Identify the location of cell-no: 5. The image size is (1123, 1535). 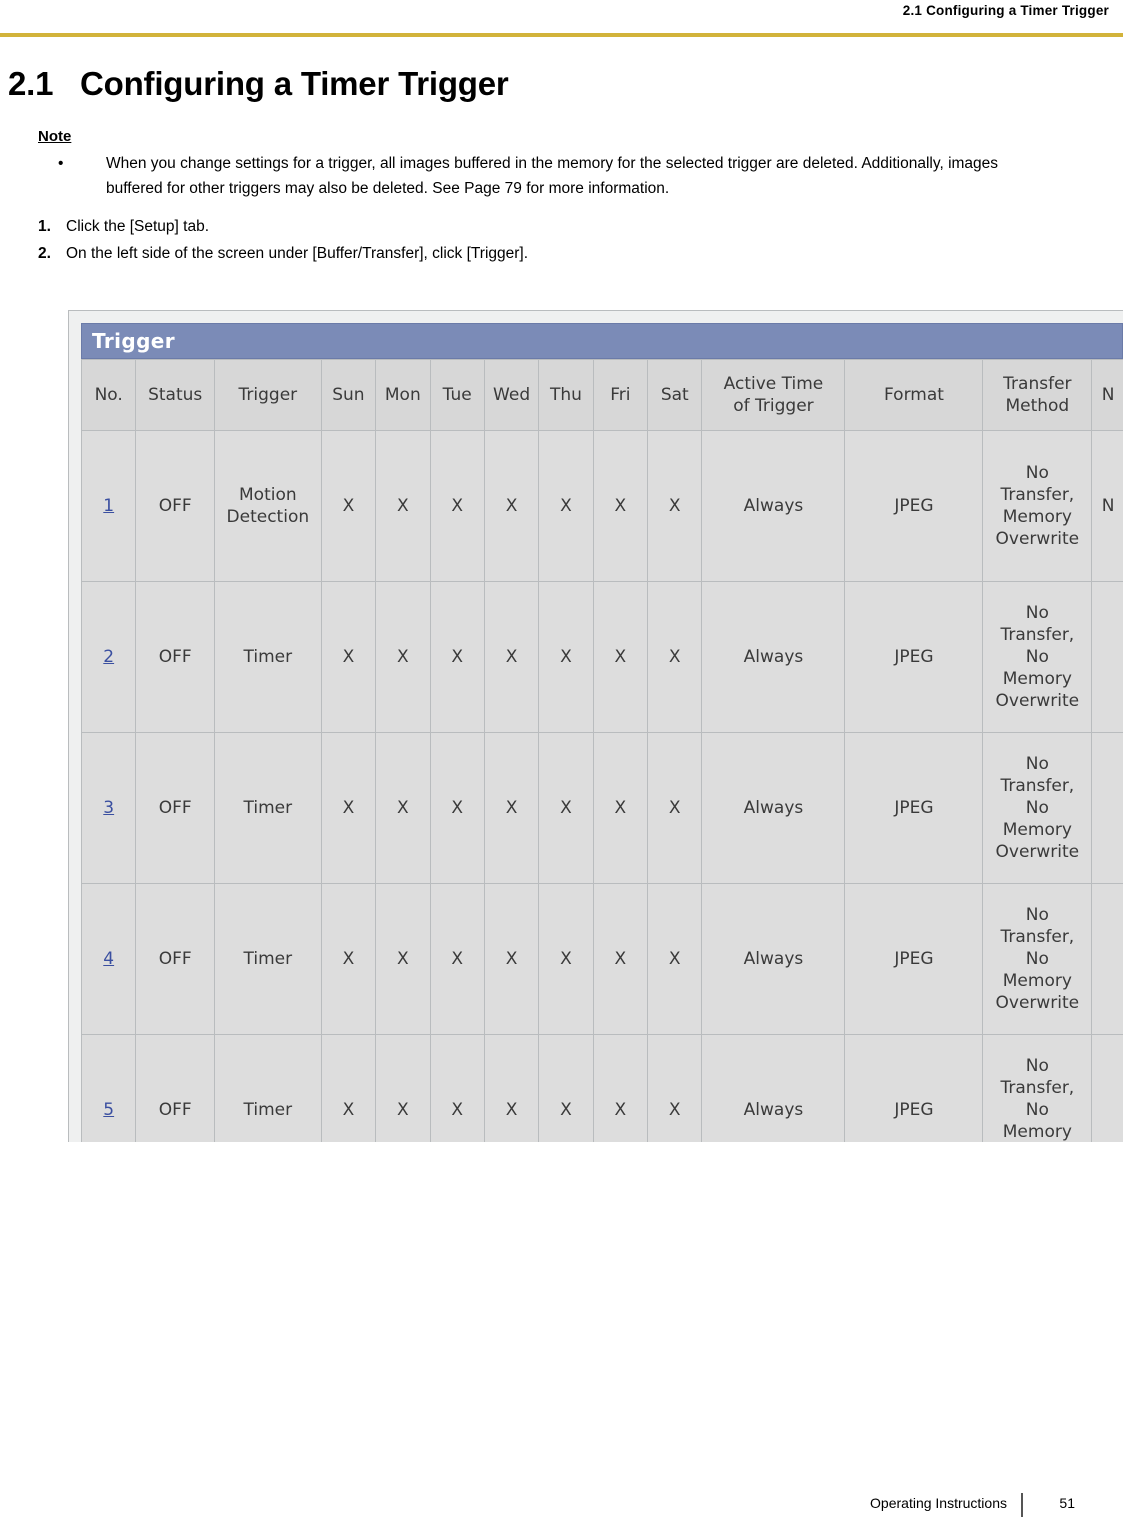
(108, 1088).